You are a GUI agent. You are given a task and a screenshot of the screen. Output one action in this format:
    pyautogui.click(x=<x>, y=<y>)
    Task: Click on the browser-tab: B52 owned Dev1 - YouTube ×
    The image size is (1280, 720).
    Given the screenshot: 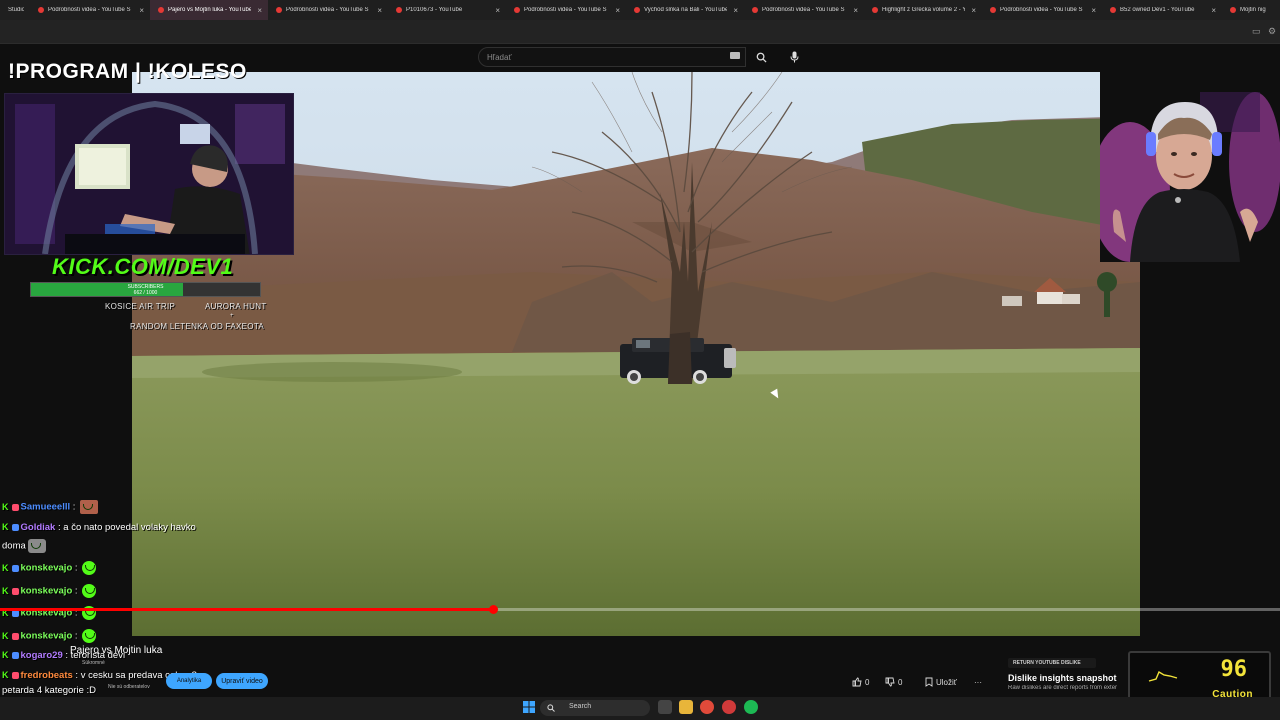 What is the action you would take?
    pyautogui.click(x=1162, y=10)
    